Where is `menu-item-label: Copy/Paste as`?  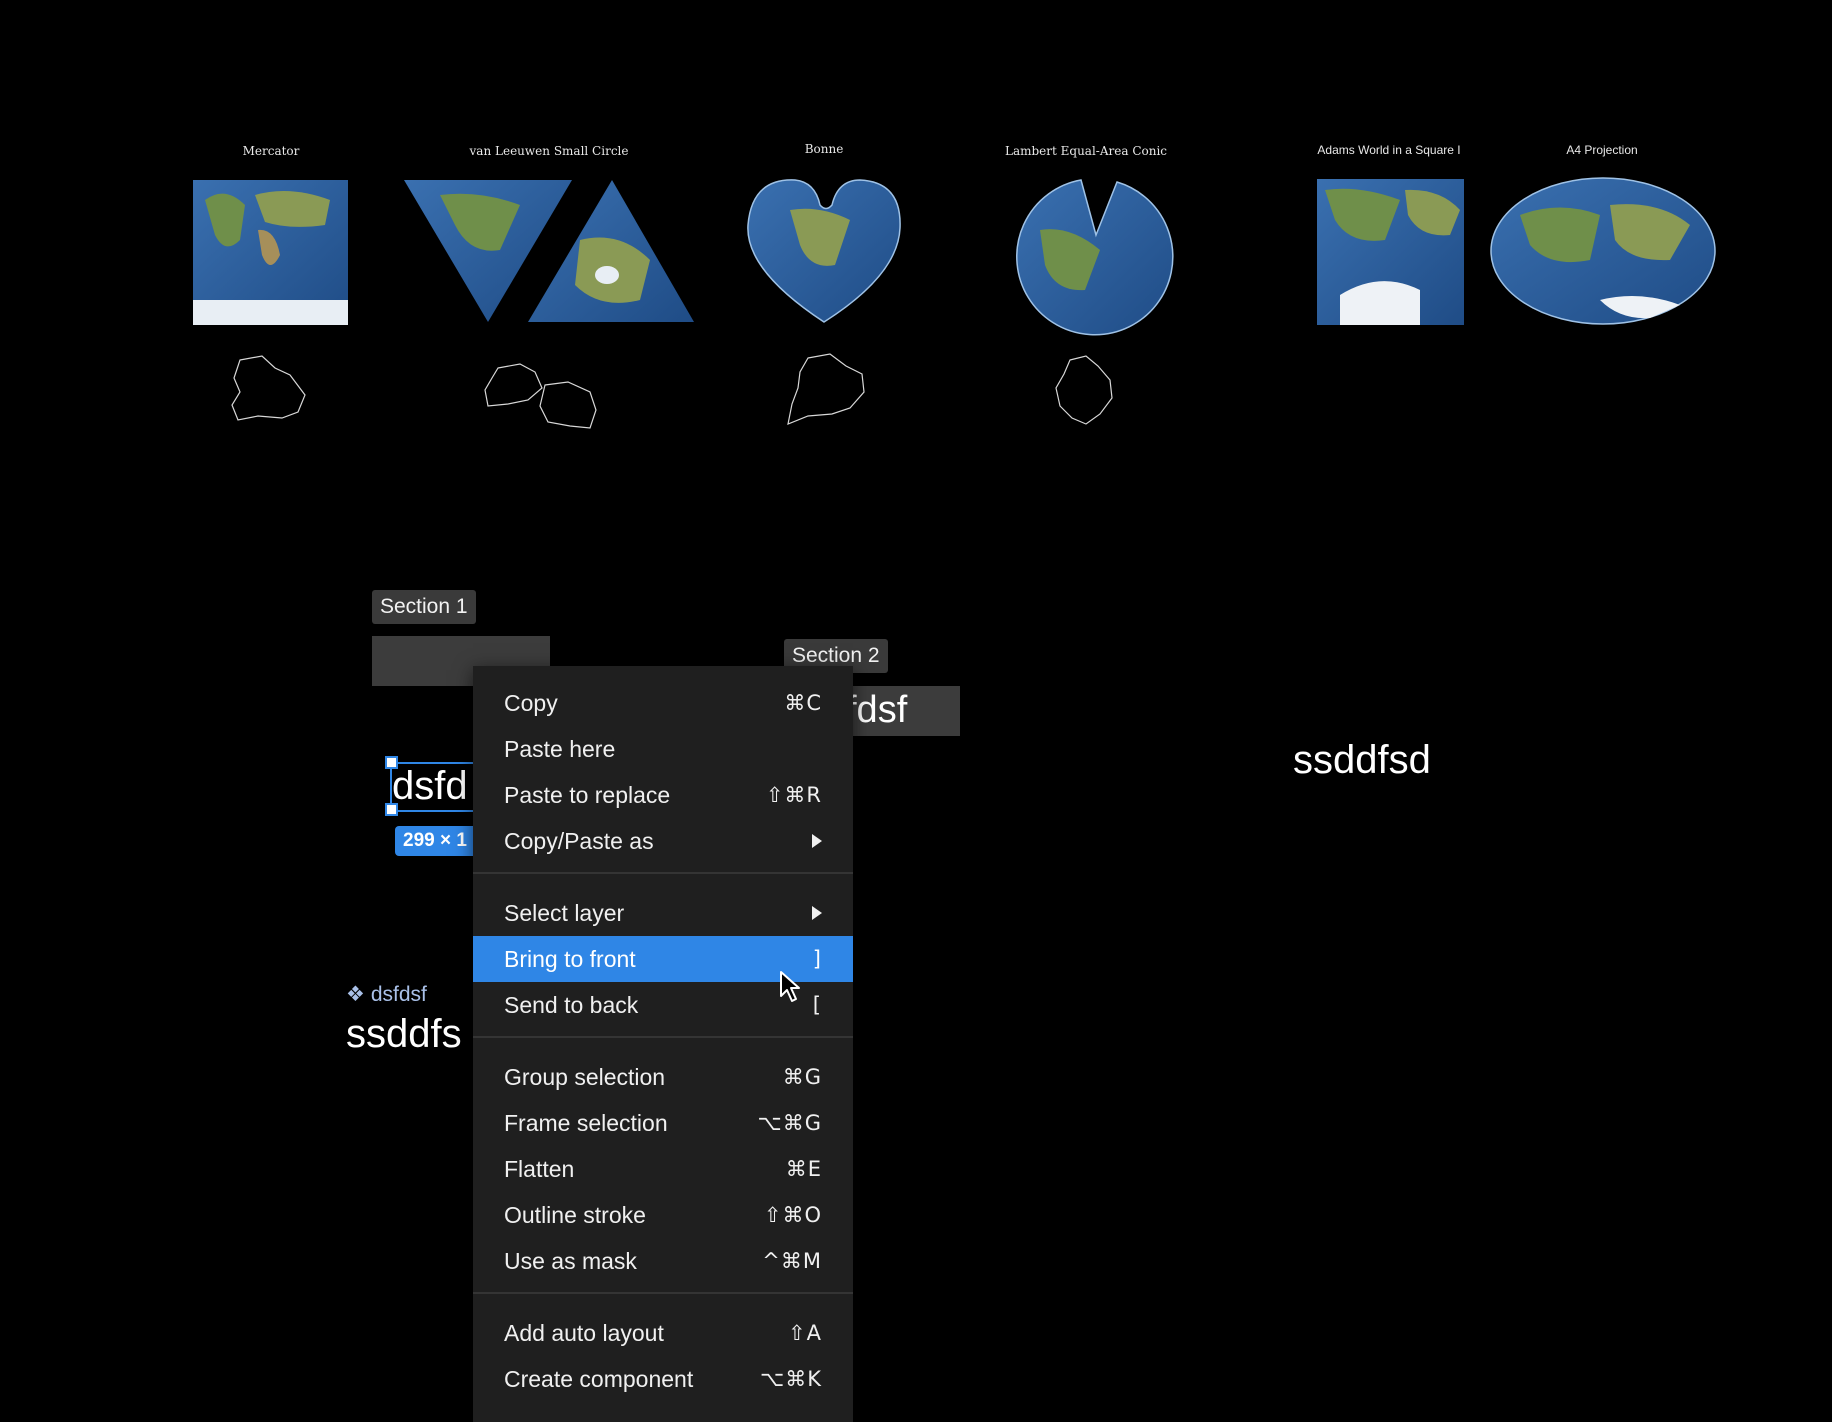 menu-item-label: Copy/Paste as is located at coordinates (579, 840).